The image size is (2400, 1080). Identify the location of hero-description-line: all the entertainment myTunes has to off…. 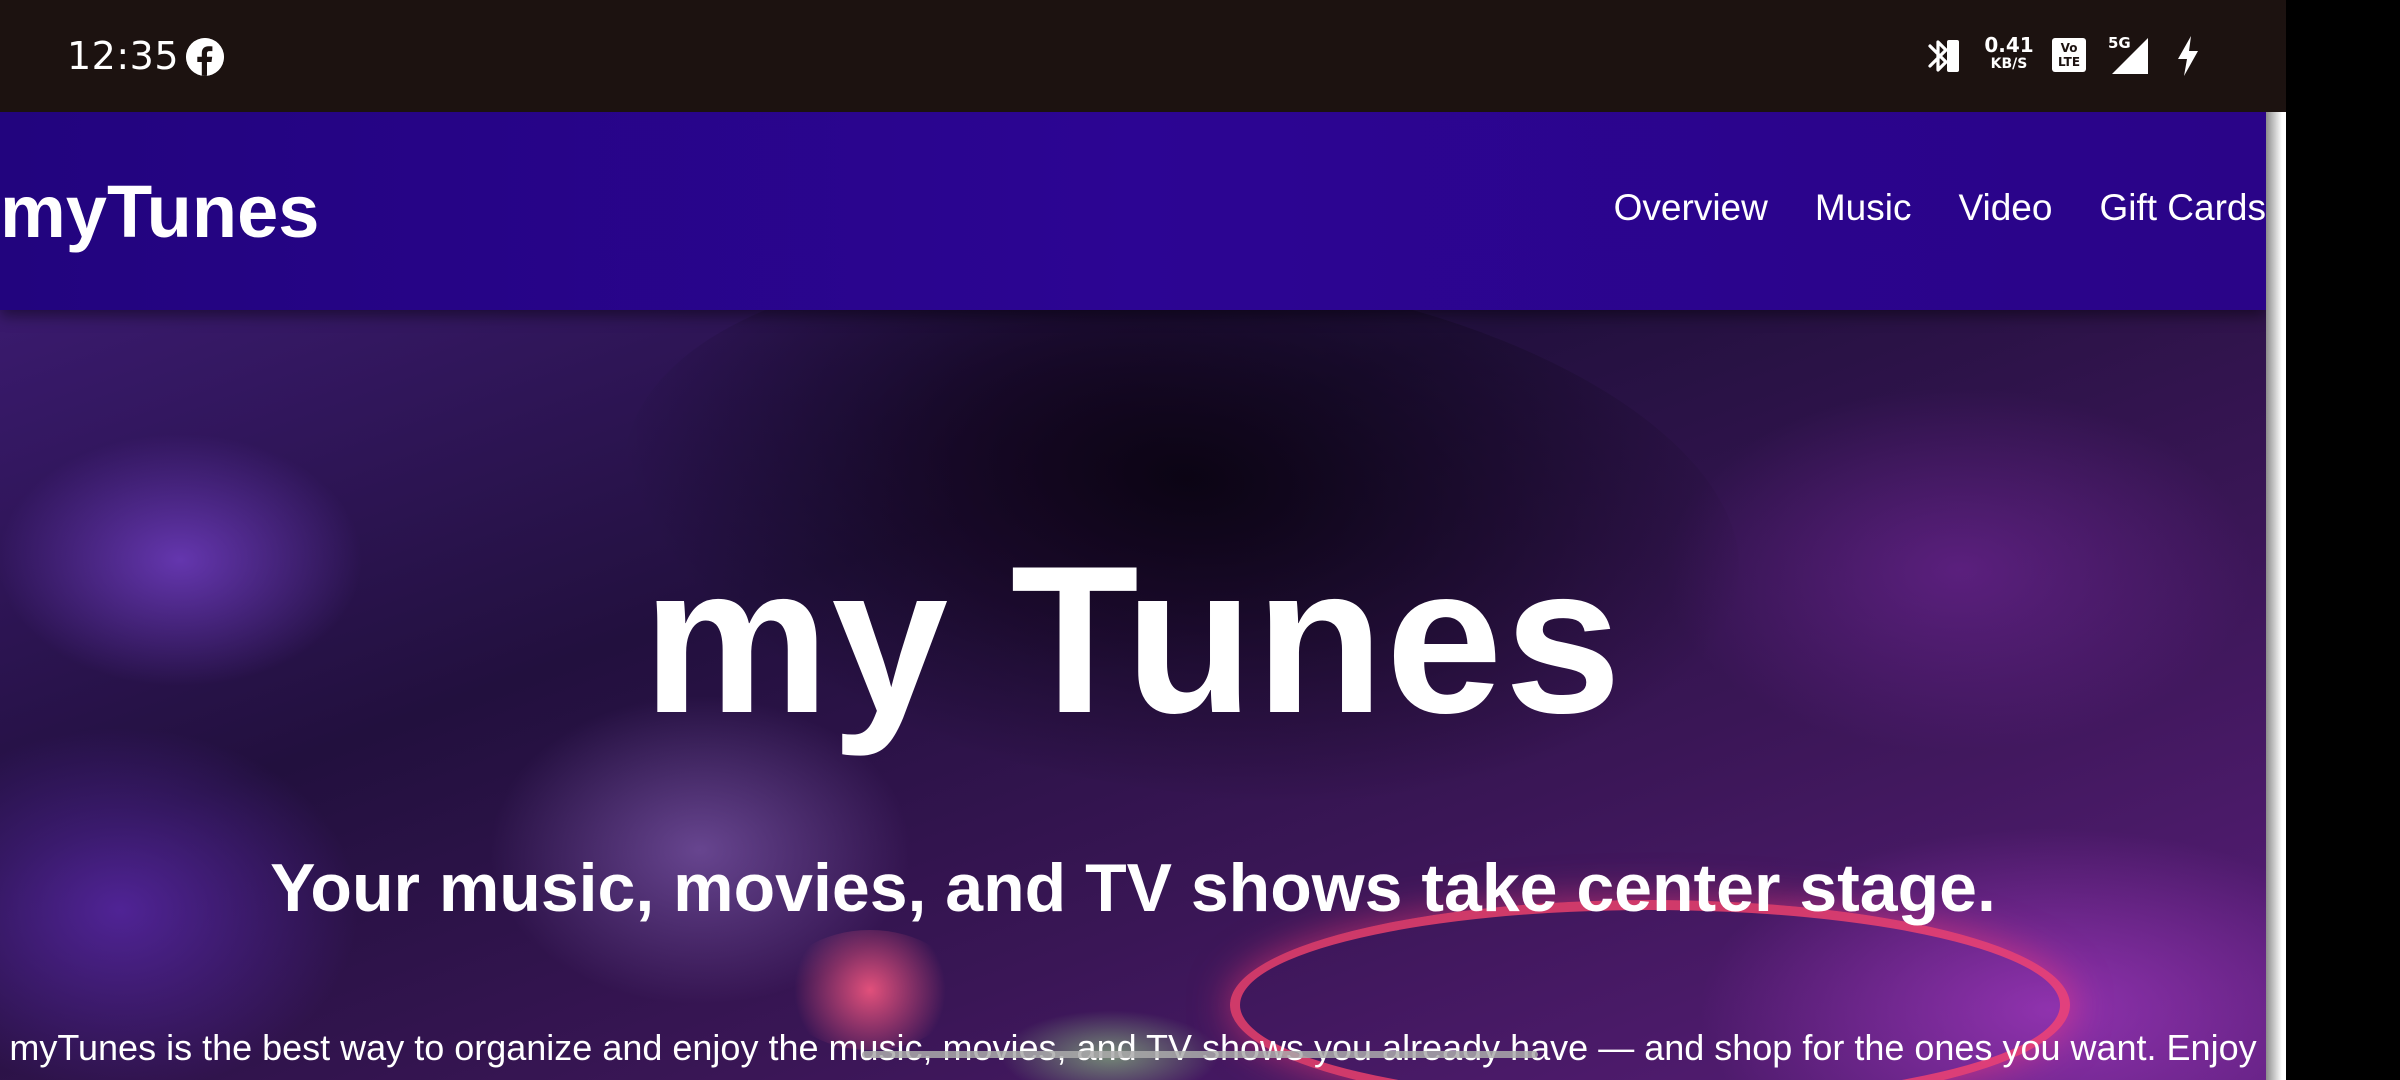
(1133, 1076).